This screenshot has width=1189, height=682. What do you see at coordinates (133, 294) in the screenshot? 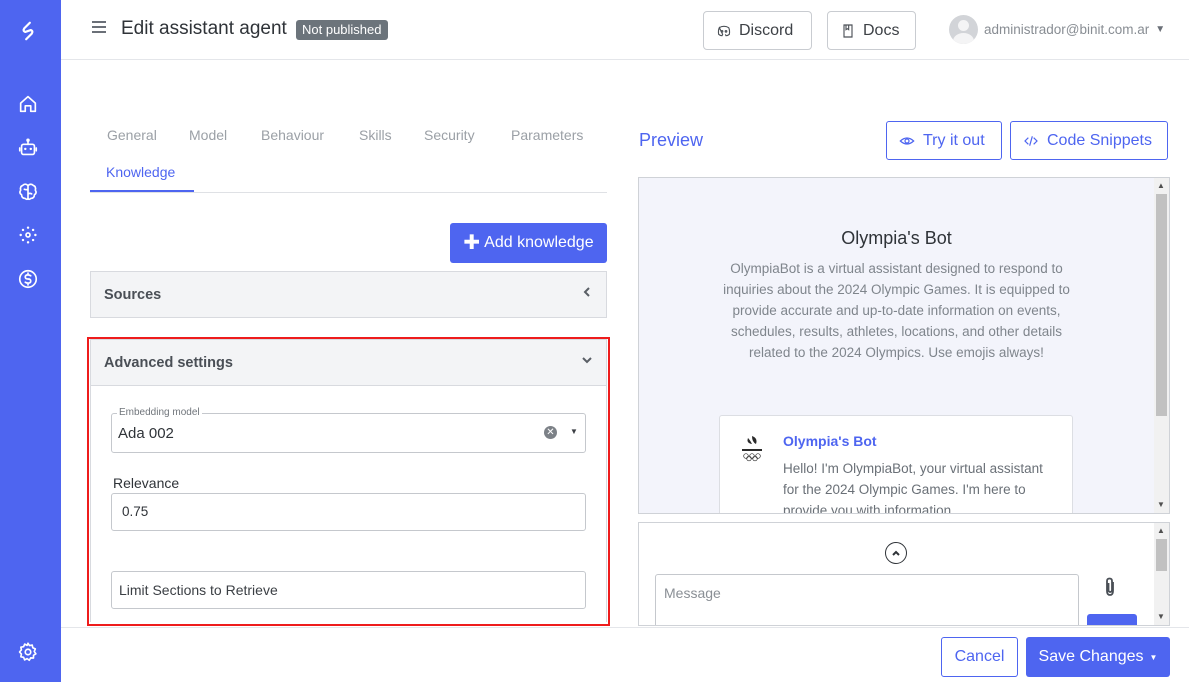
I see `sources-title: Sources` at bounding box center [133, 294].